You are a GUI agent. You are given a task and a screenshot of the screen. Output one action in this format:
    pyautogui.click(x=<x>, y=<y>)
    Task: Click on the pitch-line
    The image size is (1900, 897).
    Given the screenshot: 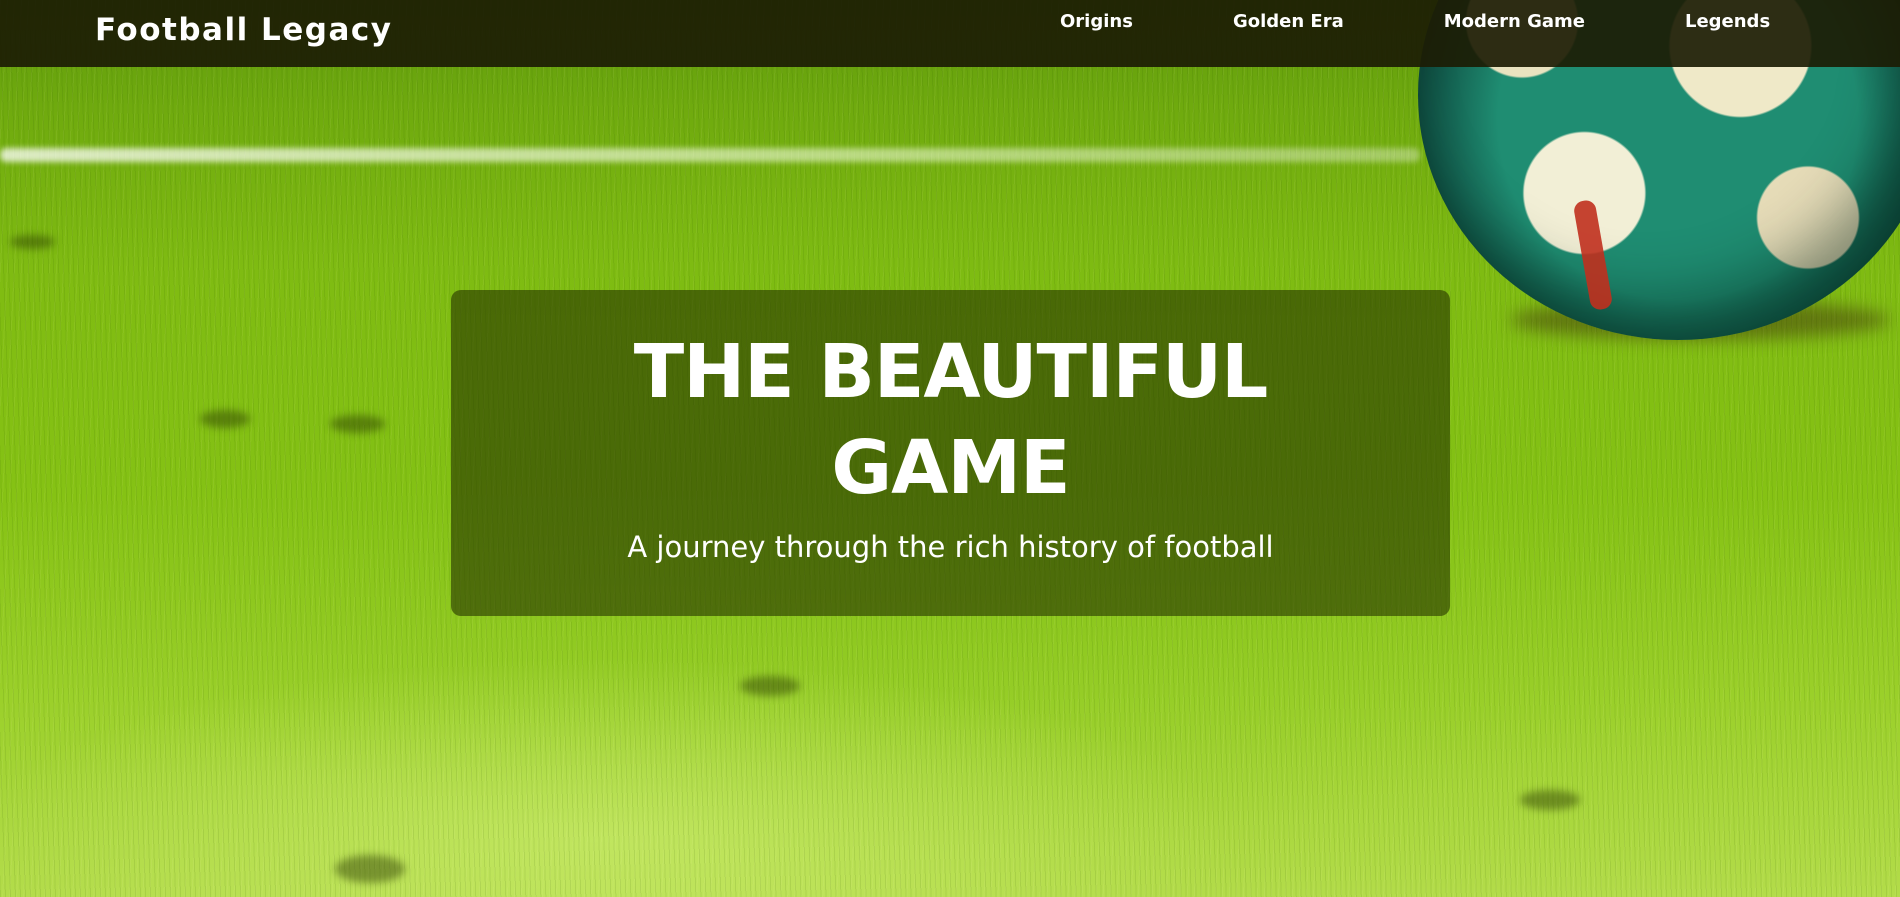 What is the action you would take?
    pyautogui.click(x=710, y=155)
    